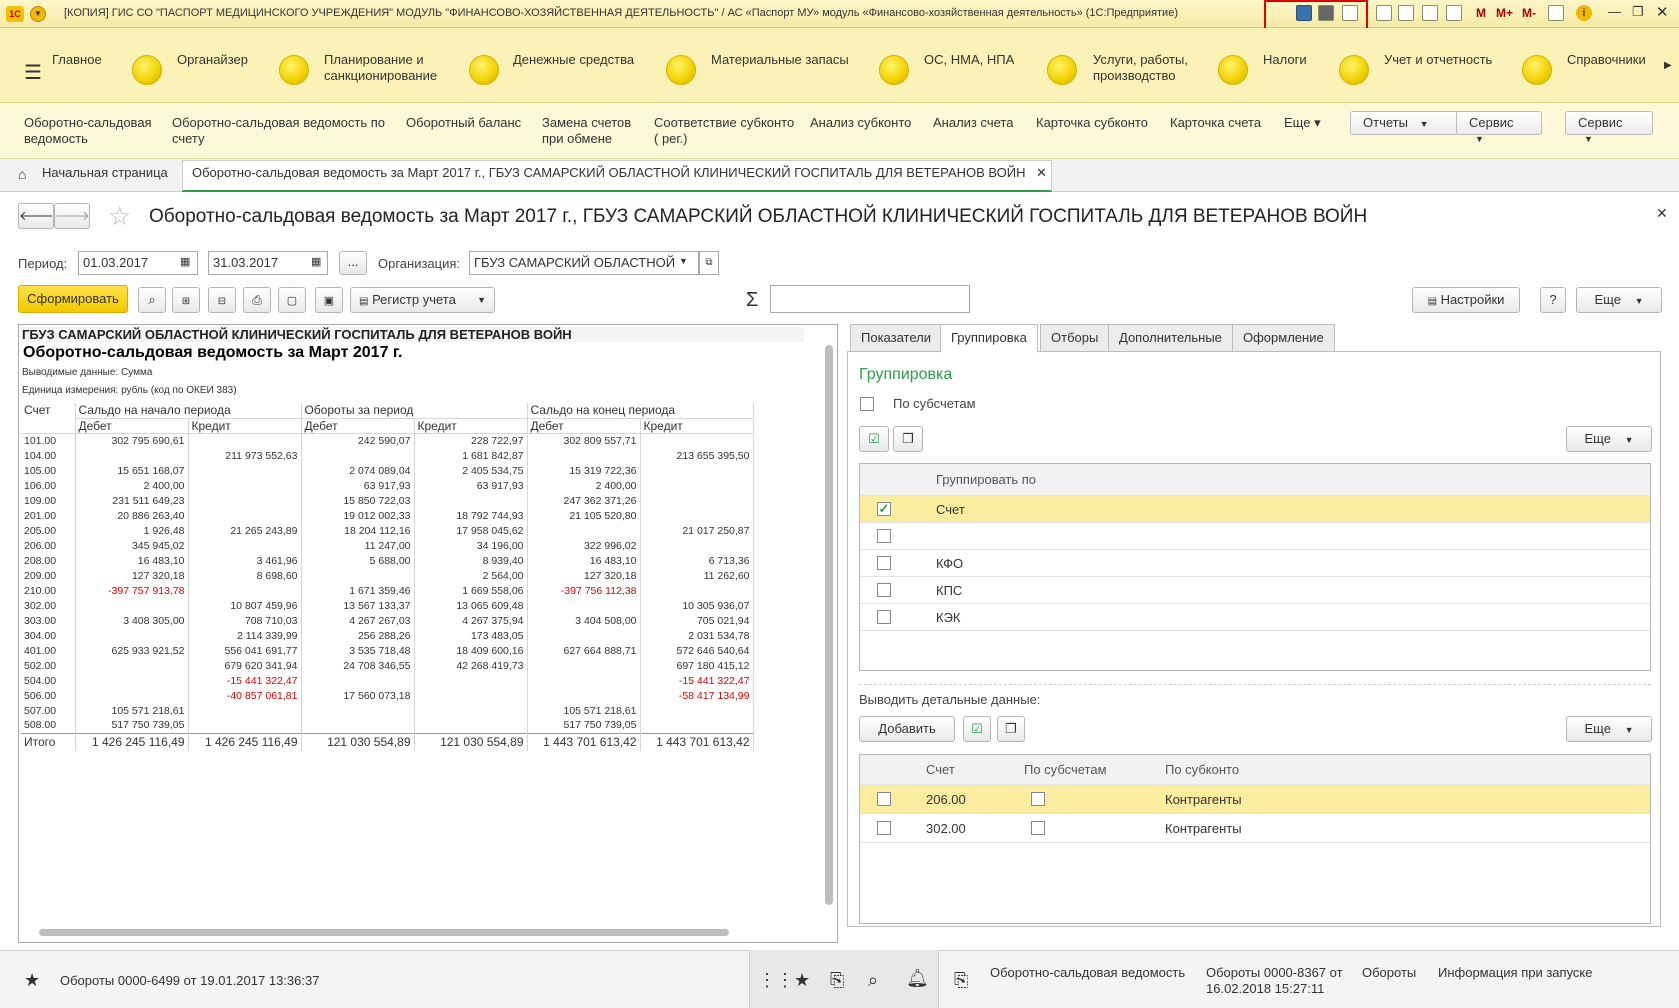 The image size is (1679, 1008). Describe the element at coordinates (860, 123) in the screenshot. I see `cmd-subconto-analysis: Анализ субконто` at that location.